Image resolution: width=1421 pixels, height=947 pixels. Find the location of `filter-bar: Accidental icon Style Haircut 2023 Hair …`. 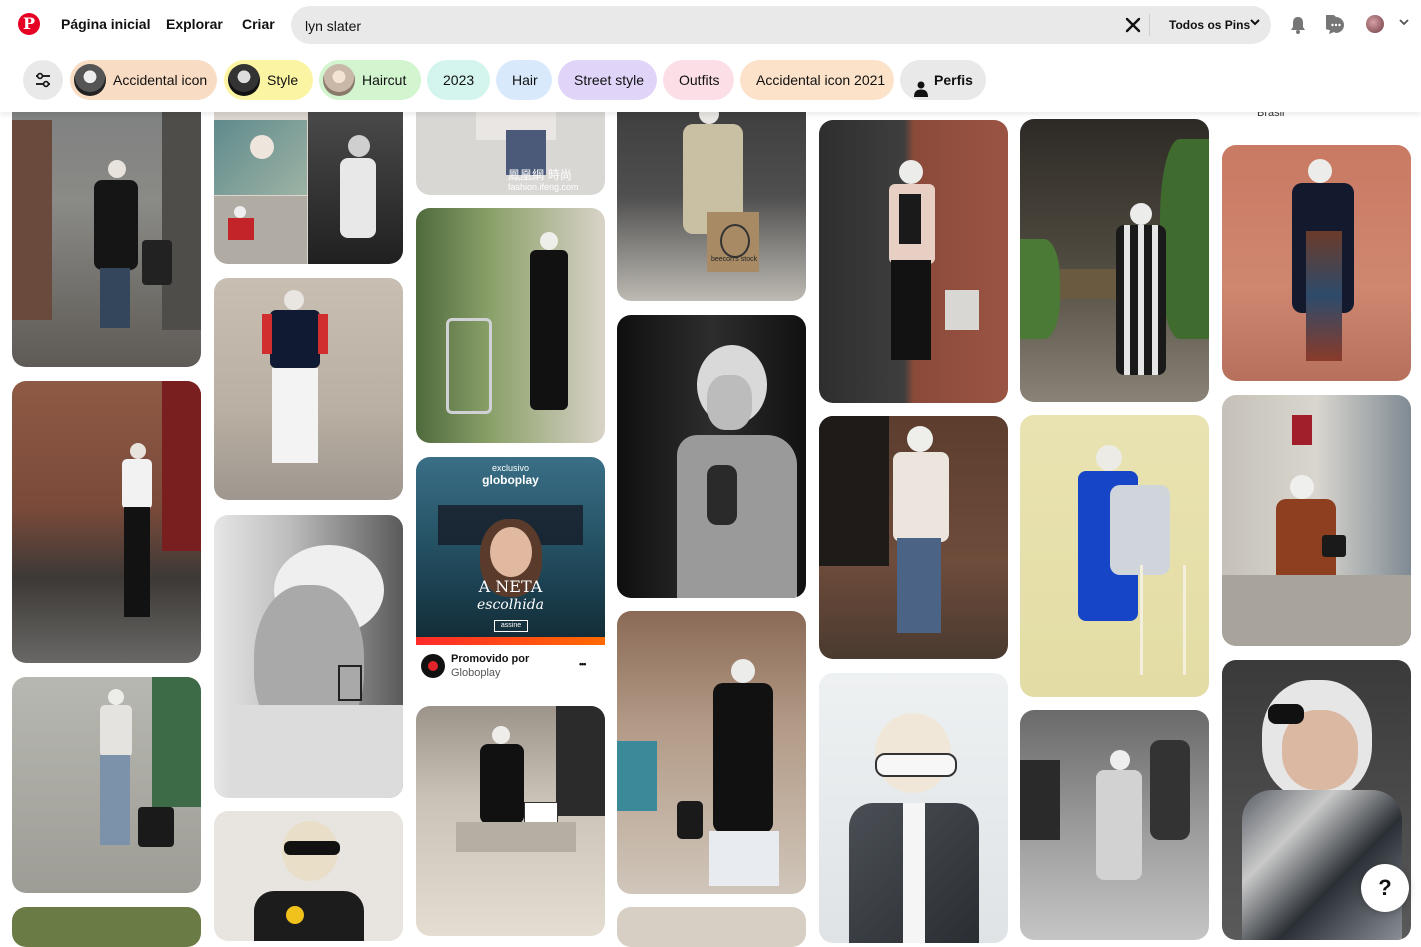

filter-bar: Accidental icon Style Haircut 2023 Hair … is located at coordinates (710, 81).